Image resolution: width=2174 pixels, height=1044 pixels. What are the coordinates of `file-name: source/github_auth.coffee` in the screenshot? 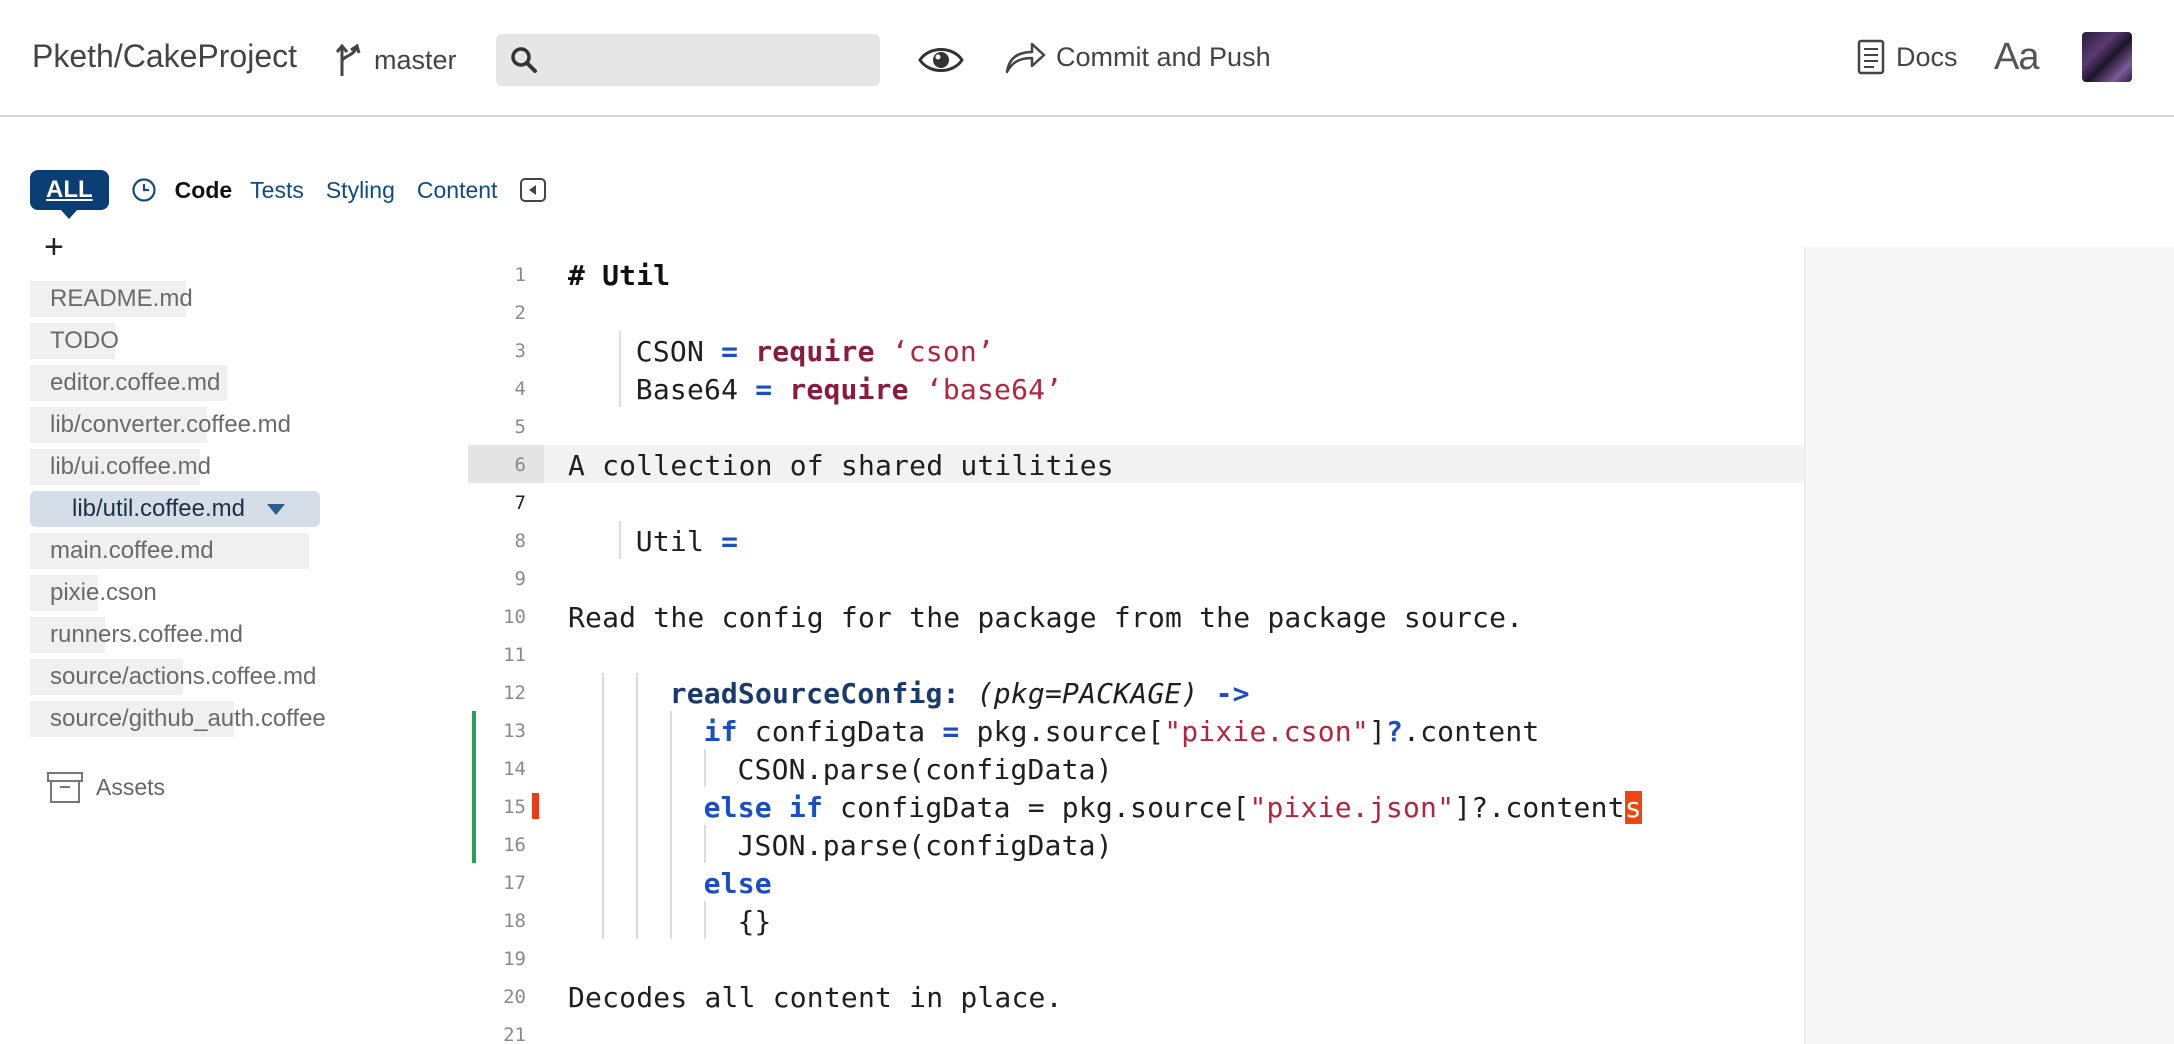 It's located at (188, 718).